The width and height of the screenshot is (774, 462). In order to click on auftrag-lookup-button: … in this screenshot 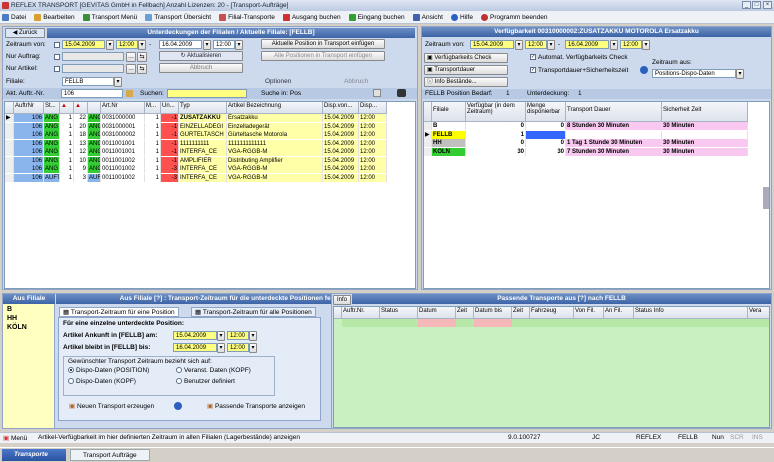, I will do `click(131, 57)`.